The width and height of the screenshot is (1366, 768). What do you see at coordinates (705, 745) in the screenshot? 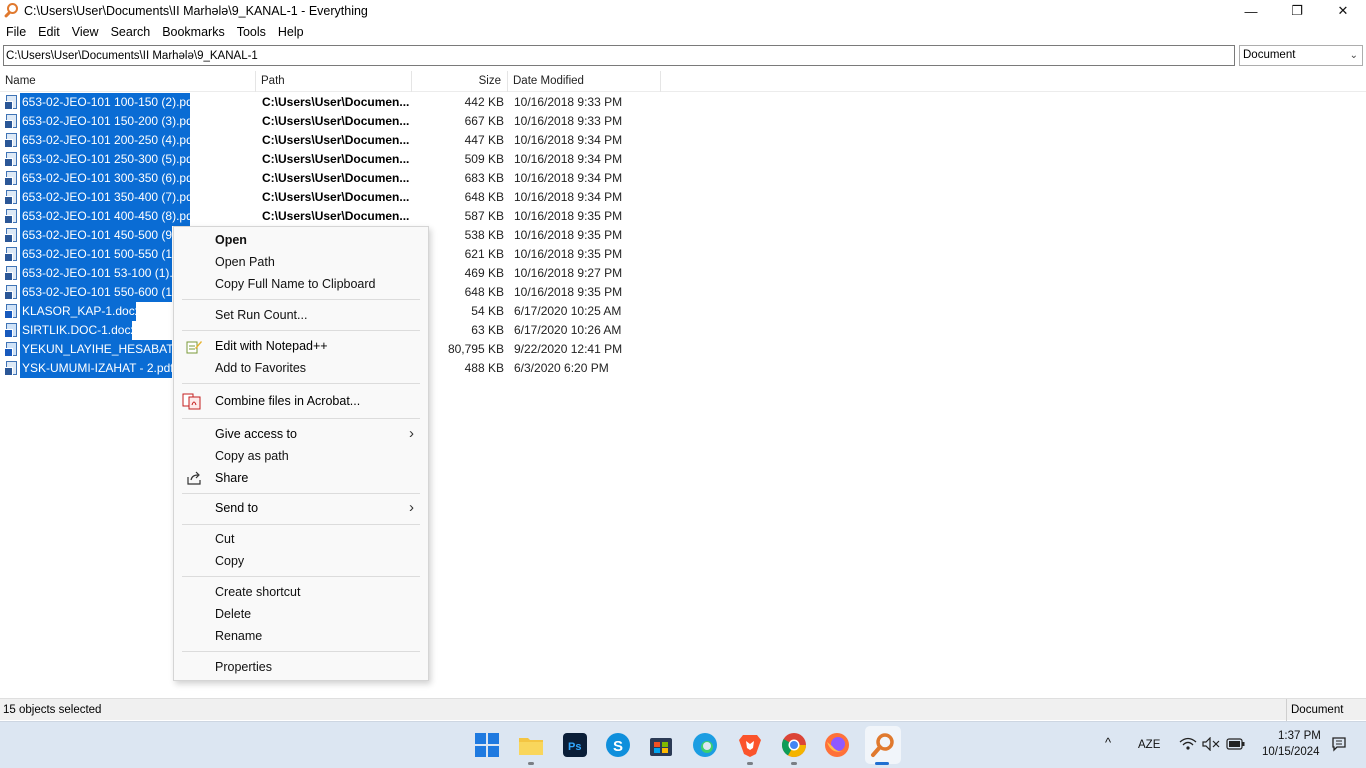
I see `edge-icon` at bounding box center [705, 745].